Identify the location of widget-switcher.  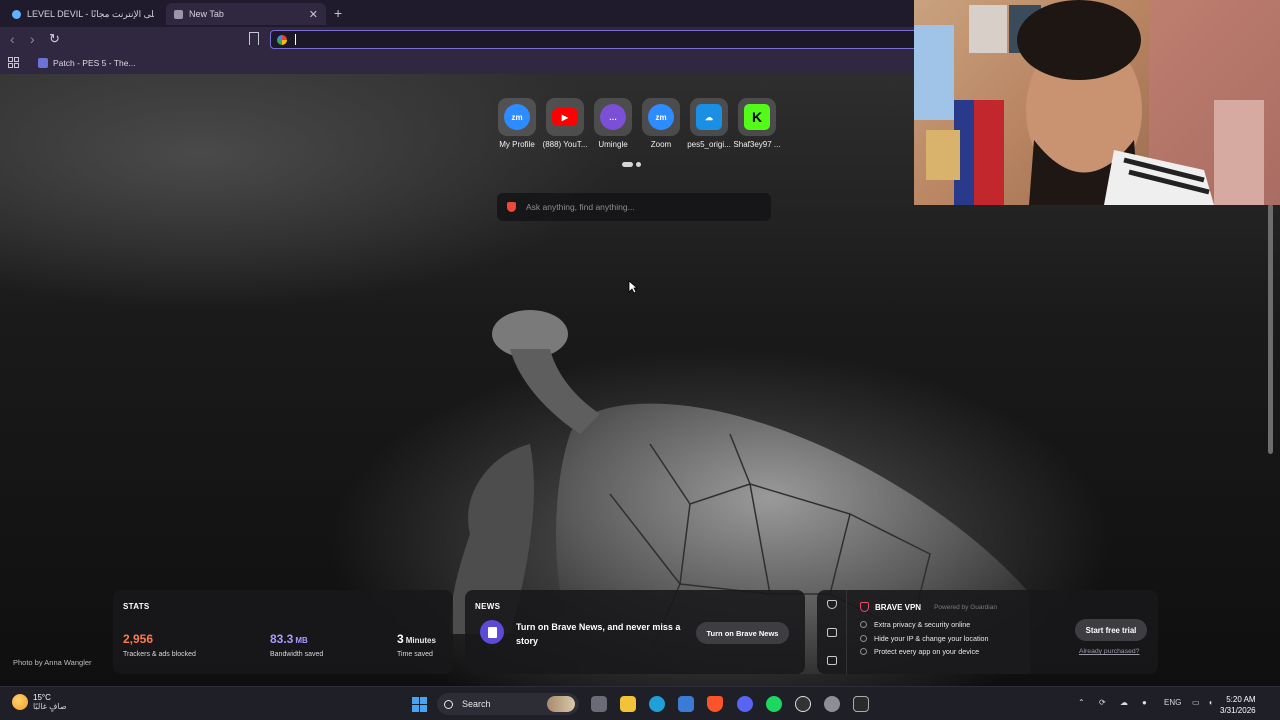
(832, 632).